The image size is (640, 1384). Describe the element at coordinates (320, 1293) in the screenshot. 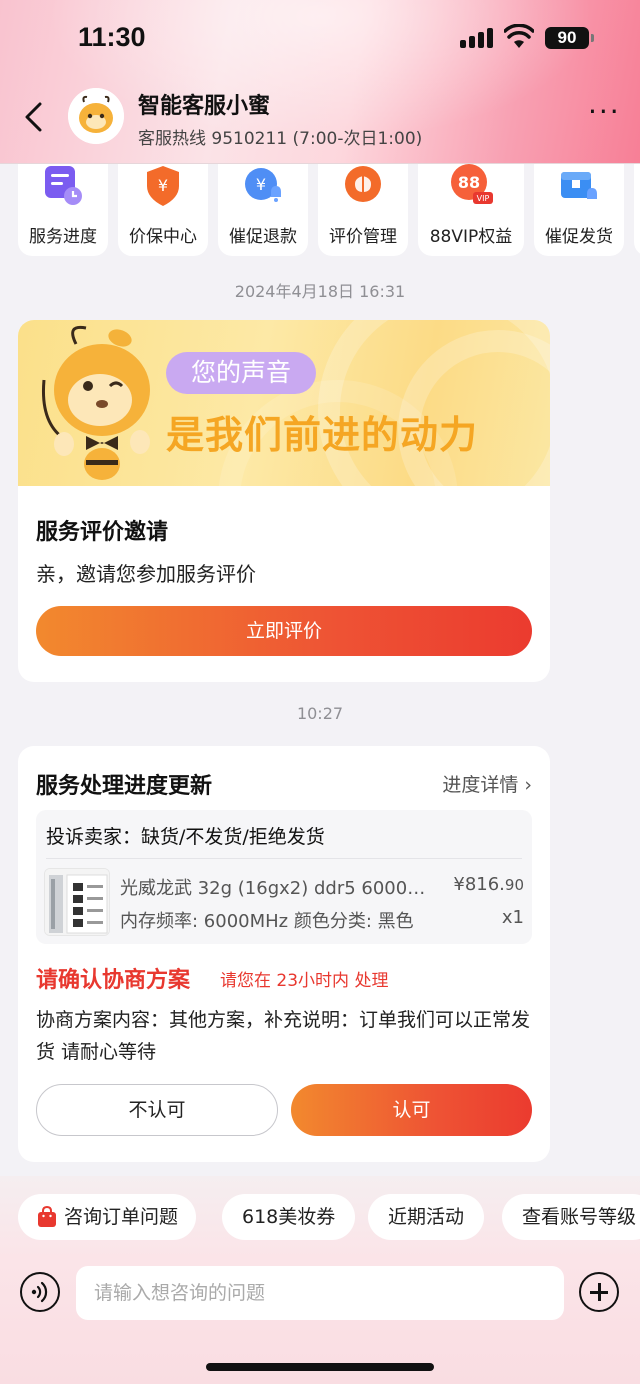

I see `question-input` at that location.